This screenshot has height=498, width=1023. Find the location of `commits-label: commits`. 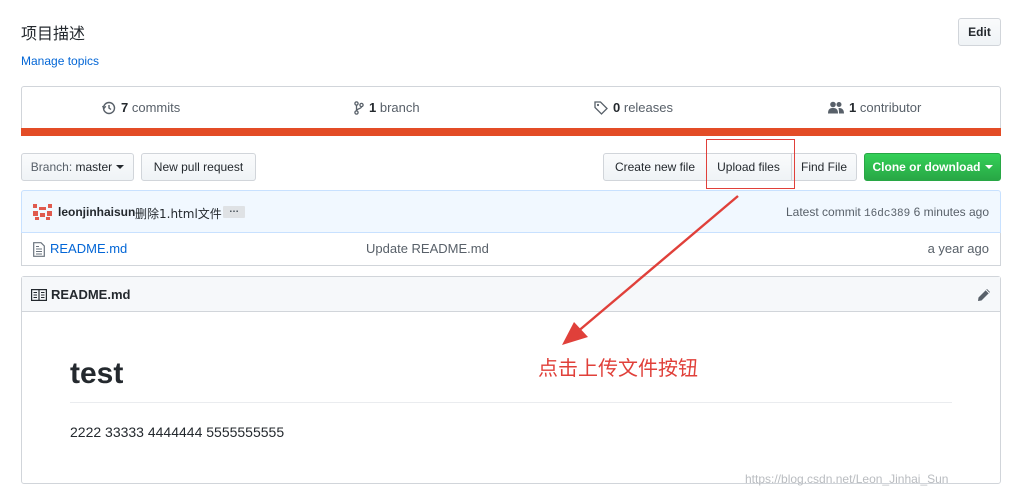

commits-label: commits is located at coordinates (156, 107).